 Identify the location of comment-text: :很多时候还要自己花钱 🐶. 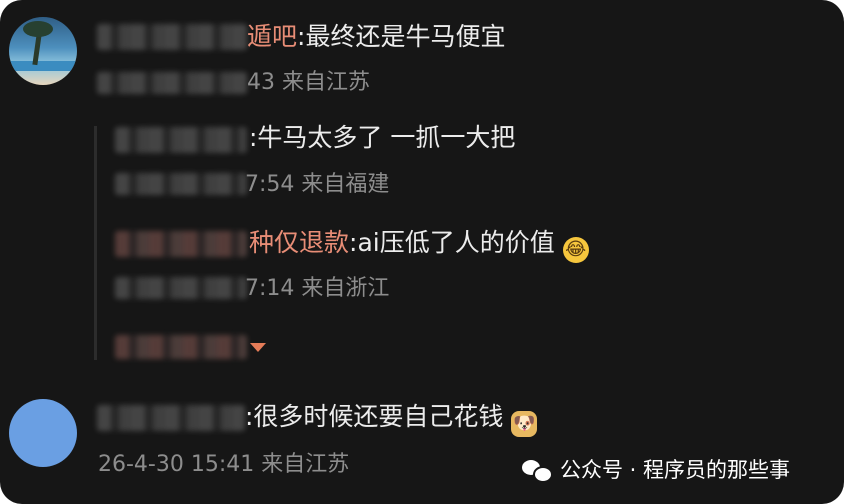
(391, 419).